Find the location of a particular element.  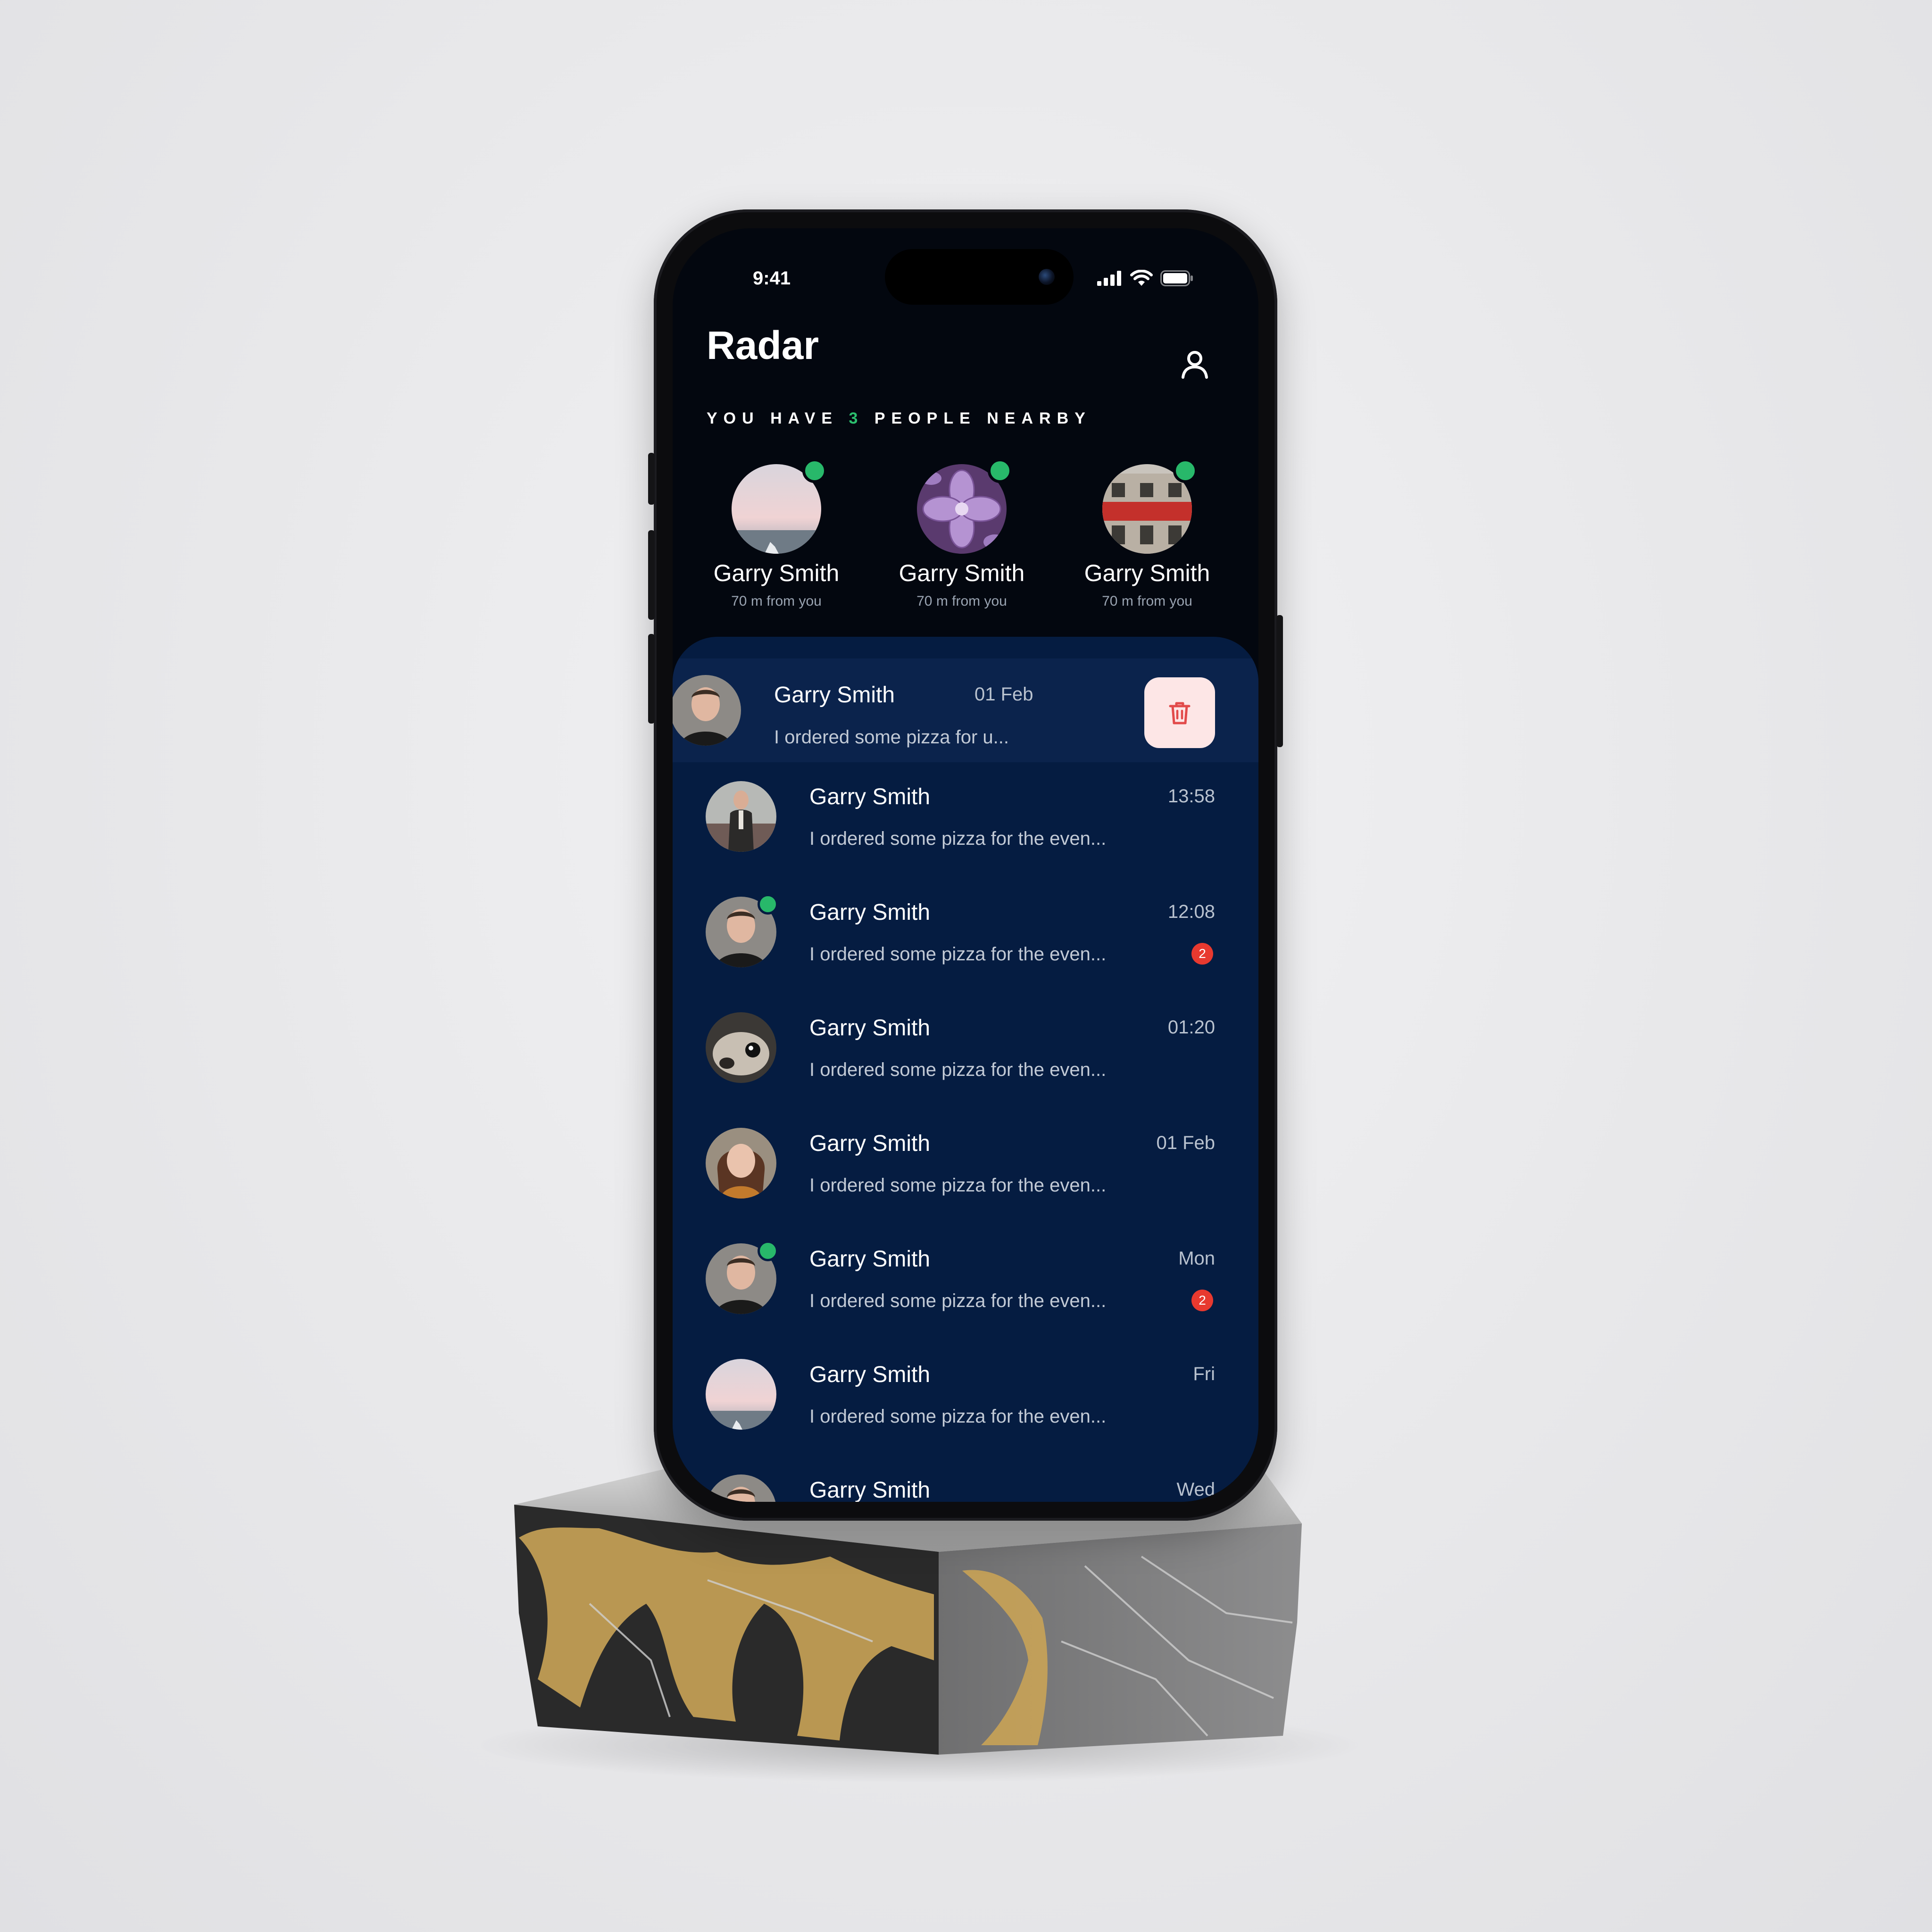

wifi-icon is located at coordinates (1141, 278).